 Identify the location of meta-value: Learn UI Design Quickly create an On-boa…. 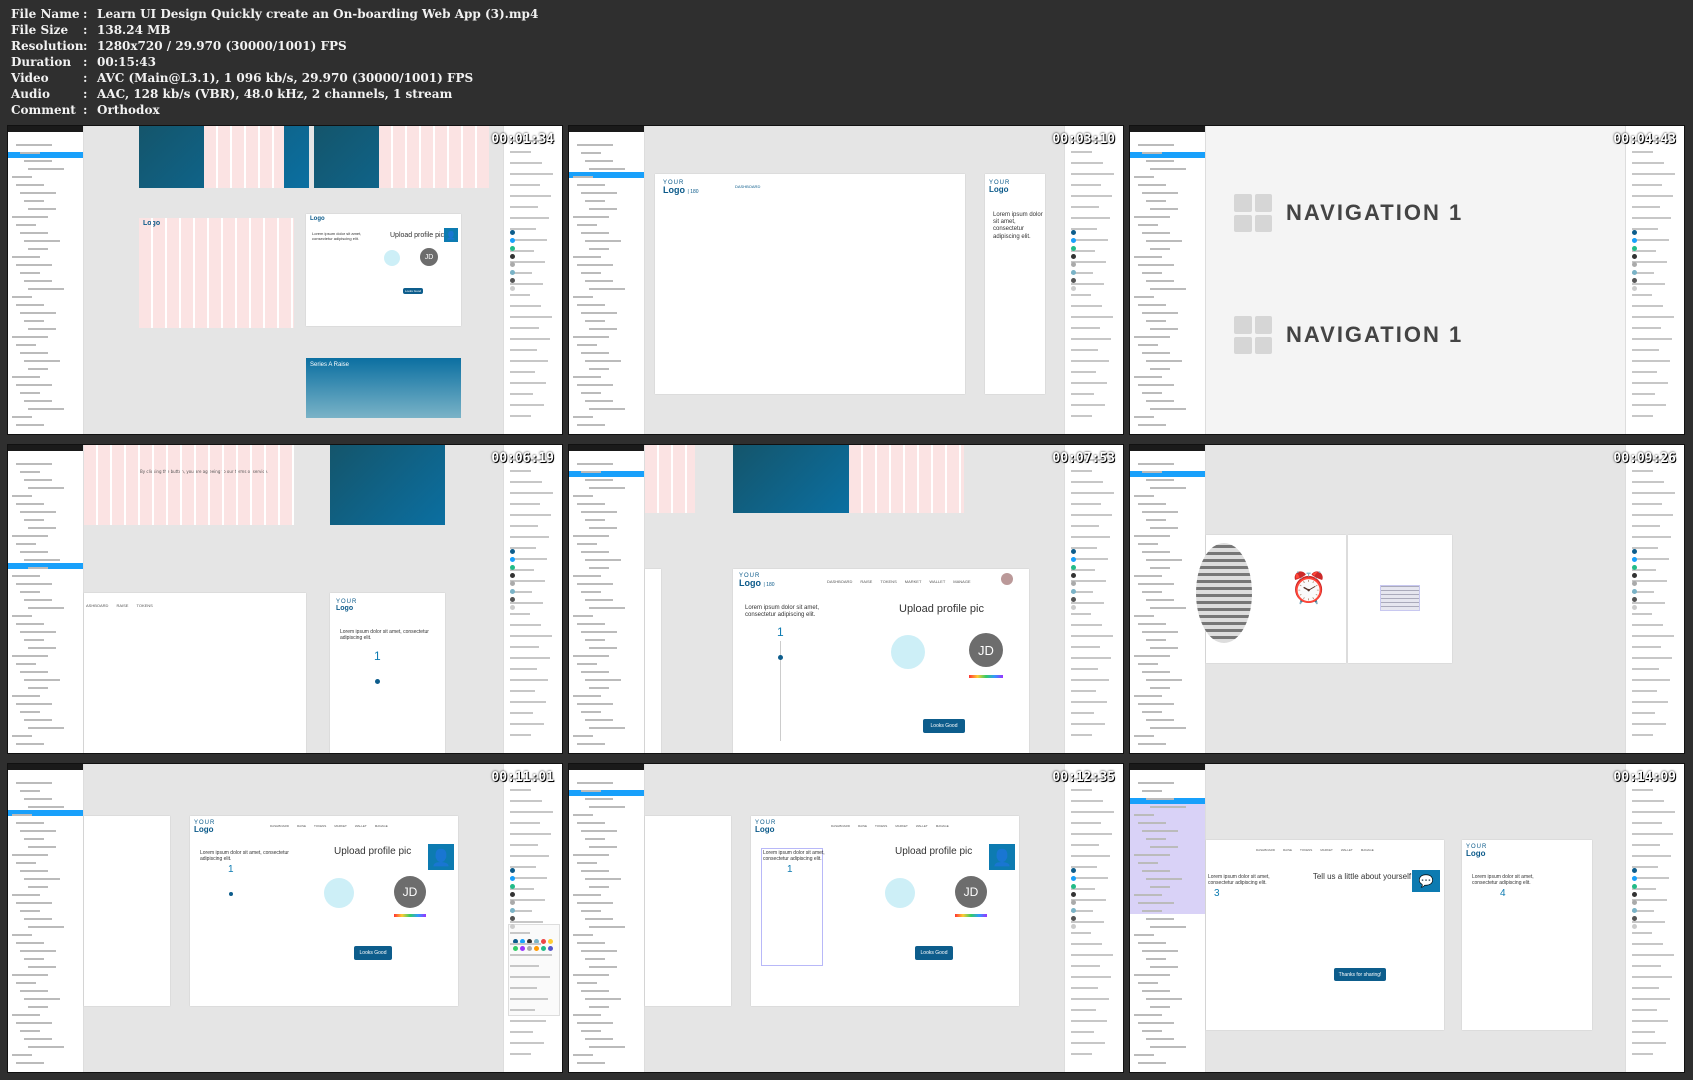
(318, 14).